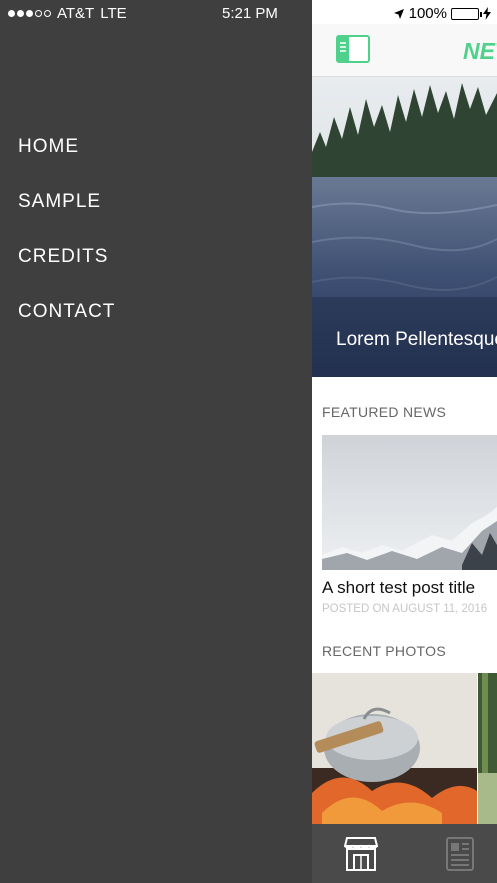  What do you see at coordinates (466, 13) in the screenshot?
I see `battery-icon` at bounding box center [466, 13].